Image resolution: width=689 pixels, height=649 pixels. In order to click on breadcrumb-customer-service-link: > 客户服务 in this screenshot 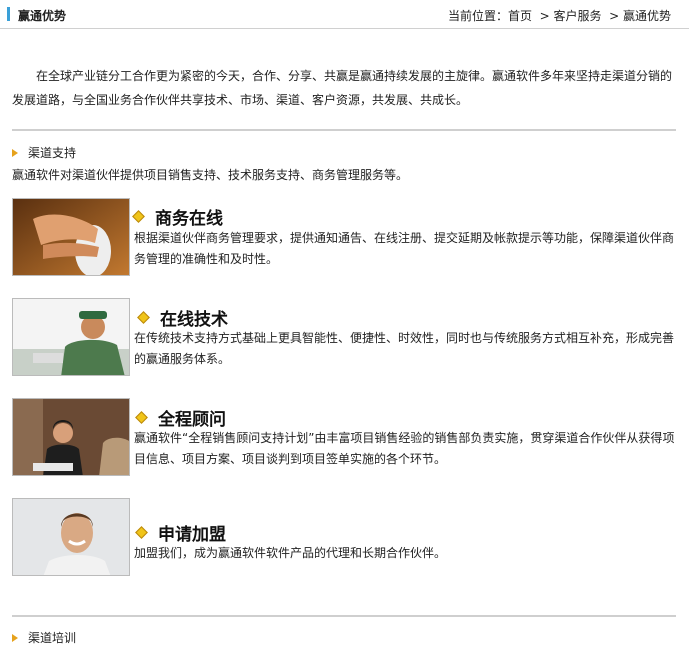, I will do `click(571, 16)`.